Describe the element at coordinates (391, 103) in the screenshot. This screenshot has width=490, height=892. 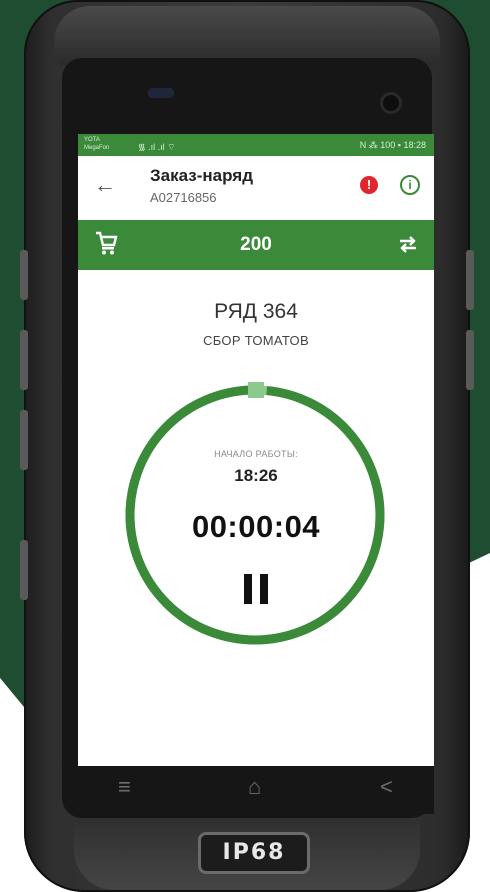
I see `front-camera-icon` at that location.